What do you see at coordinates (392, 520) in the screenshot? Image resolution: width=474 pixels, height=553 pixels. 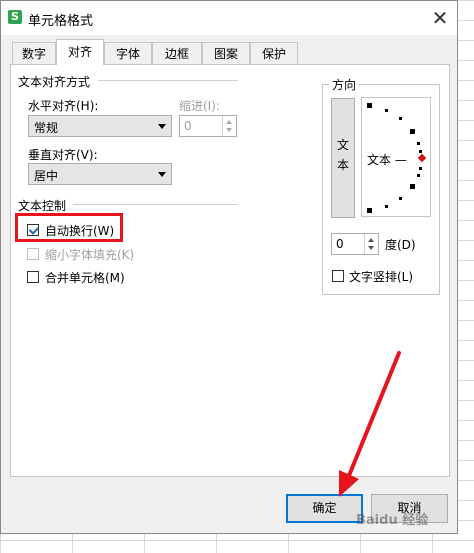 I see `watermark: Baidu 经验` at bounding box center [392, 520].